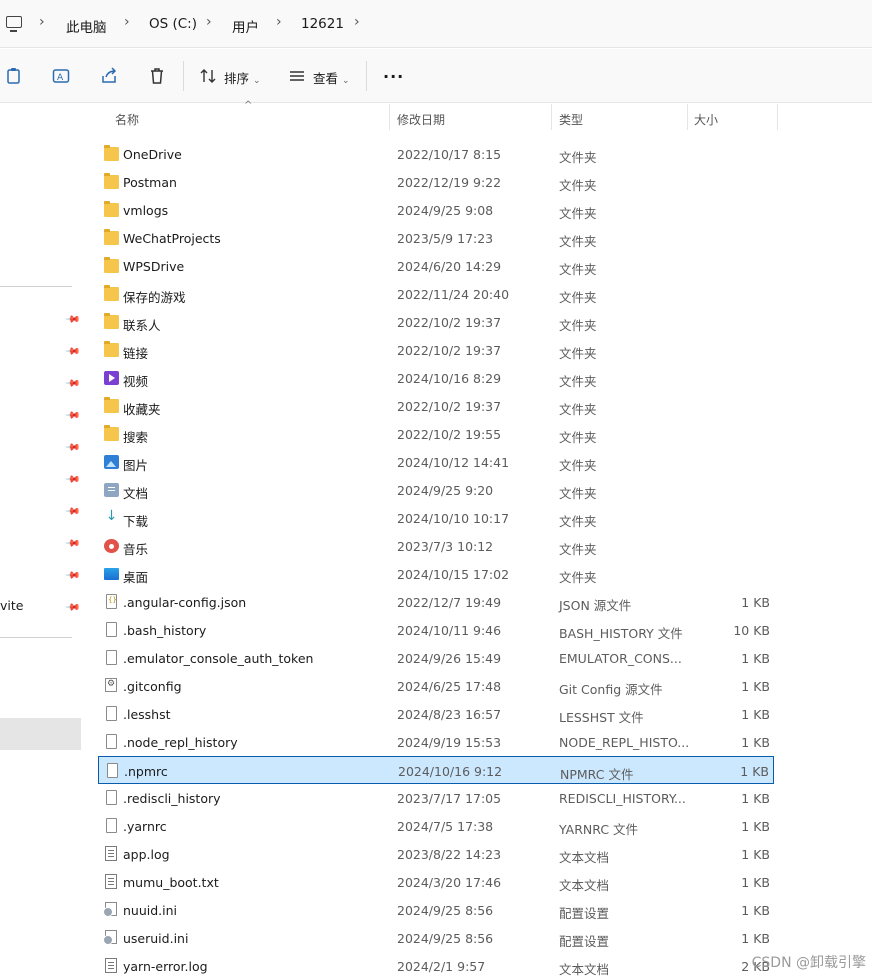 The image size is (872, 978). I want to click on file-icon, so click(111, 797).